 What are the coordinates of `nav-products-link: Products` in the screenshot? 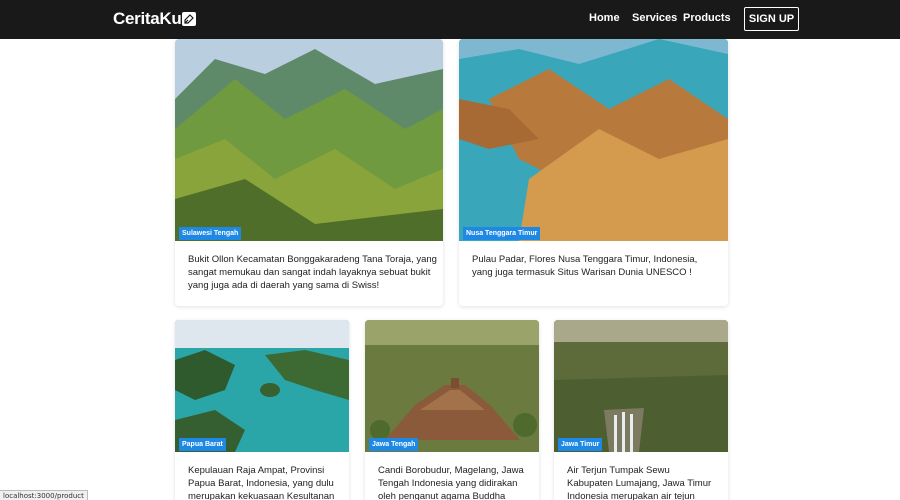 It's located at (707, 18).